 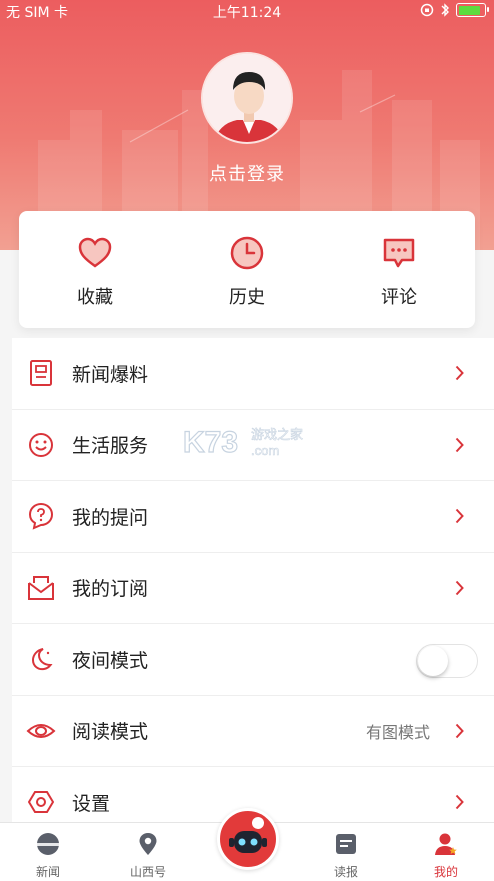 What do you see at coordinates (147, 872) in the screenshot?
I see `tab-label: 山西号` at bounding box center [147, 872].